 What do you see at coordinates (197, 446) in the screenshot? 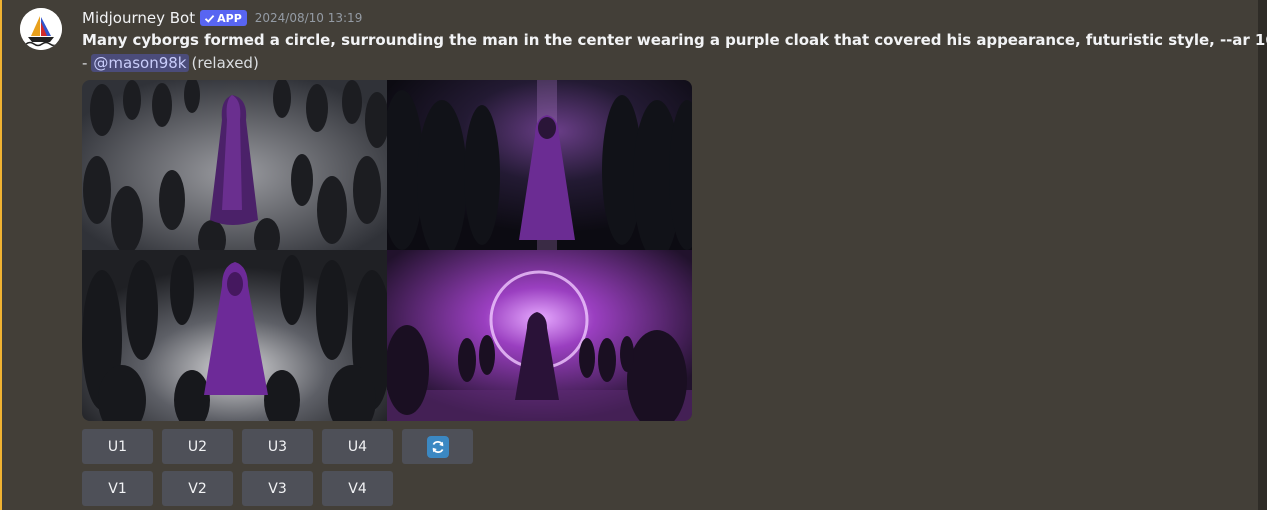
I see `u2-button: U2` at bounding box center [197, 446].